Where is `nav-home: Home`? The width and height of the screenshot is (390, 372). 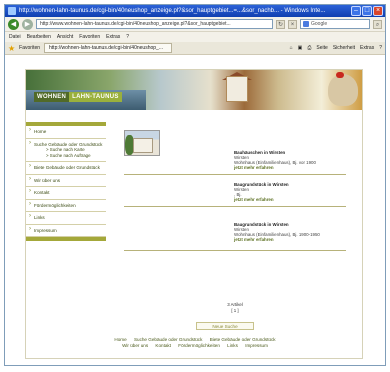 nav-home: Home is located at coordinates (66, 132).